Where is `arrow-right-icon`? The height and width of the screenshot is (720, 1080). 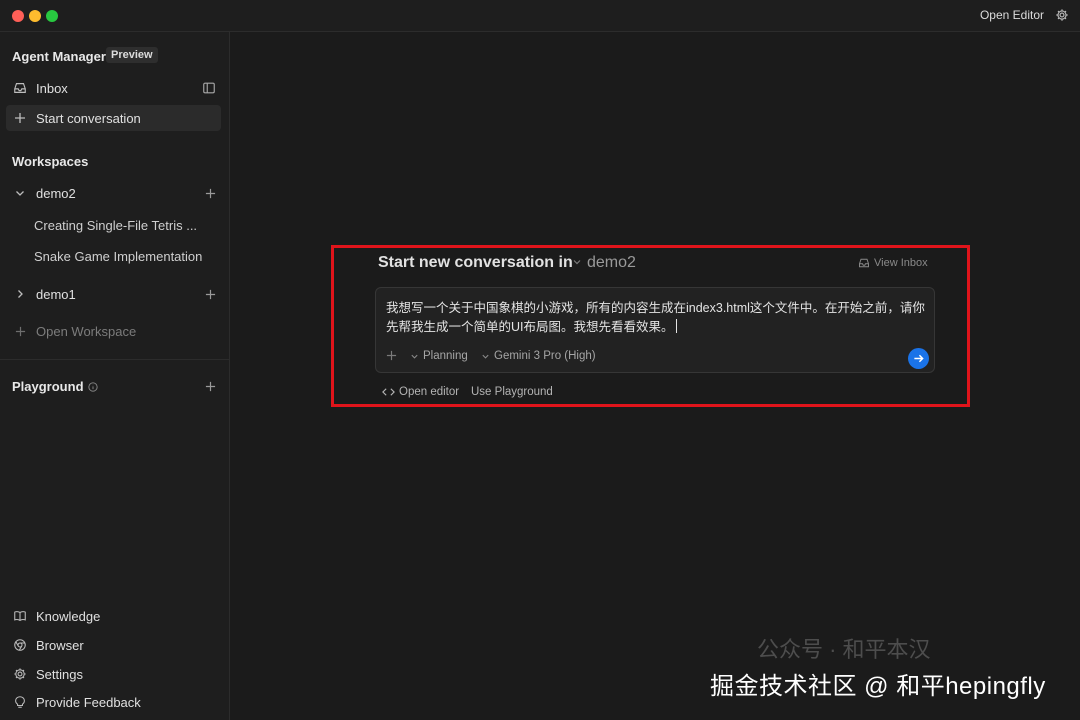 arrow-right-icon is located at coordinates (918, 358).